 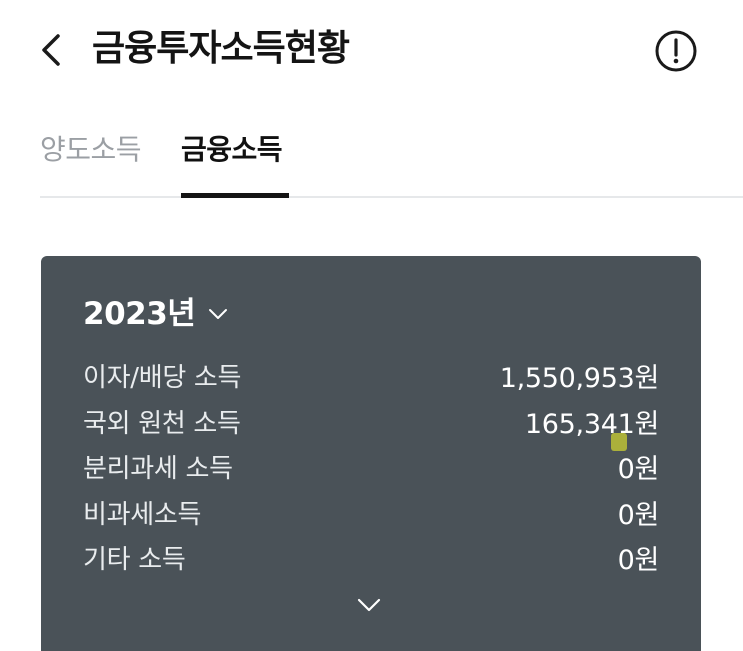 What do you see at coordinates (371, 376) in the screenshot?
I see `income-row-interest-dividend: 이자/배당 소득 1,550,953원` at bounding box center [371, 376].